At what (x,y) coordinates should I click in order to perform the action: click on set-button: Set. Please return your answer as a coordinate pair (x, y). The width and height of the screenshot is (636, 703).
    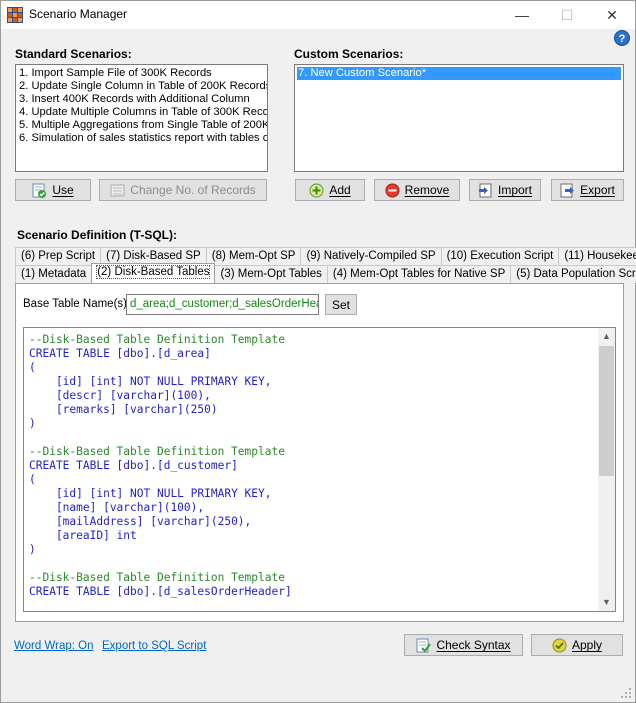
    Looking at the image, I should click on (341, 304).